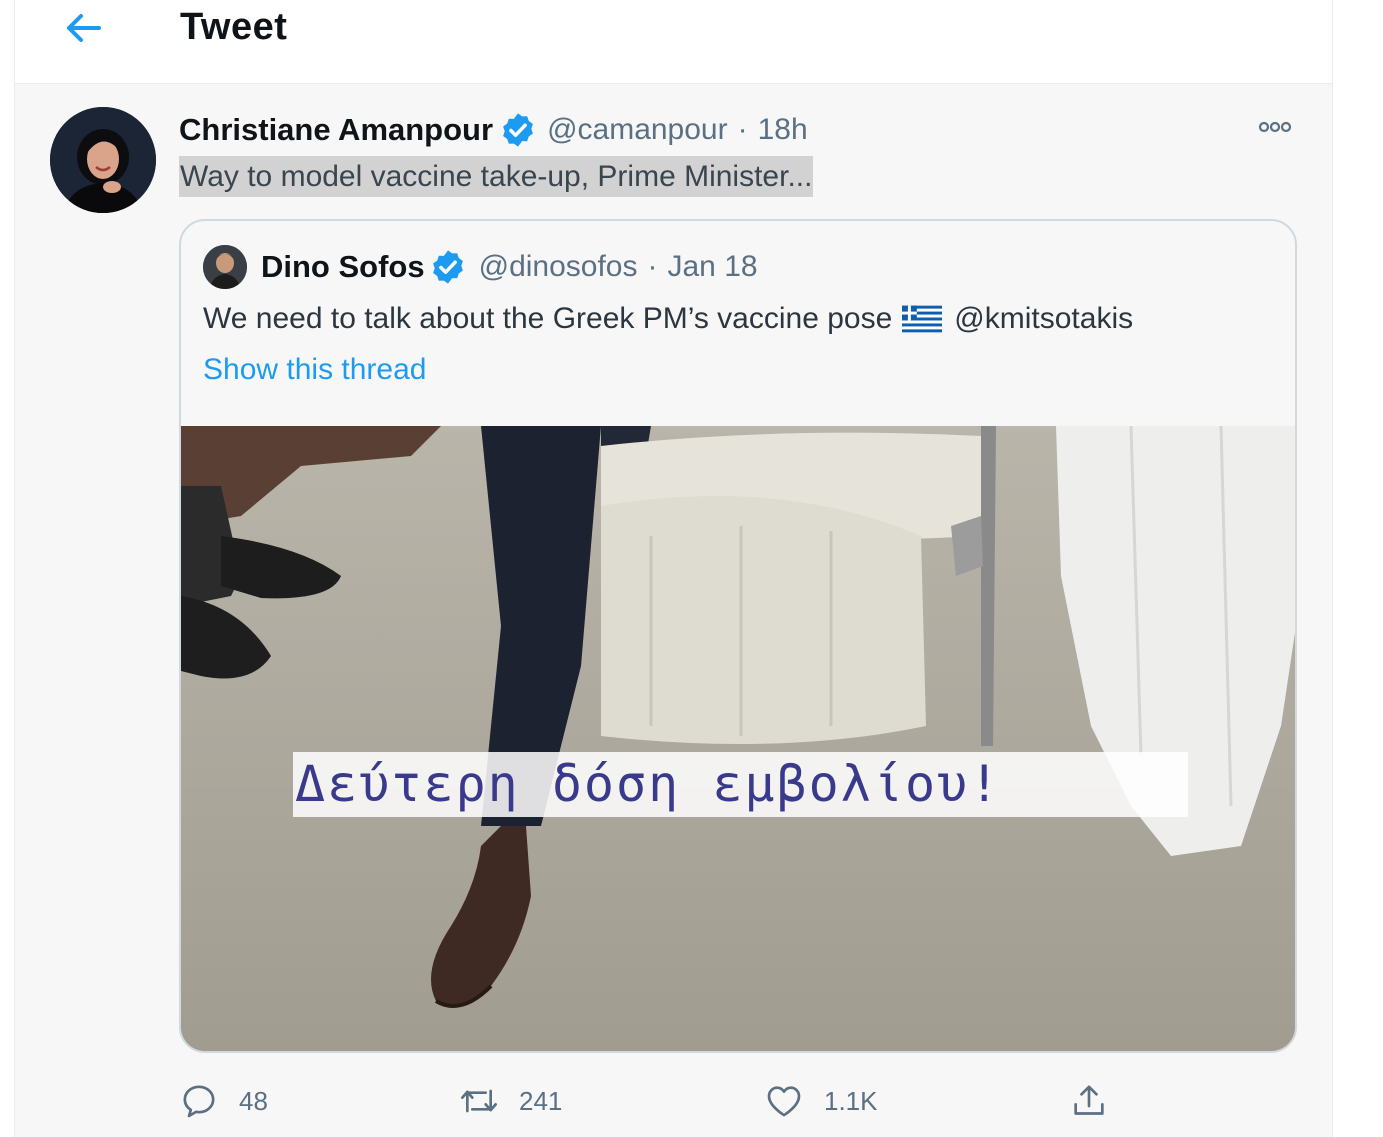 Image resolution: width=1383 pixels, height=1137 pixels. Describe the element at coordinates (922, 319) in the screenshot. I see `greece-flag-icon` at that location.